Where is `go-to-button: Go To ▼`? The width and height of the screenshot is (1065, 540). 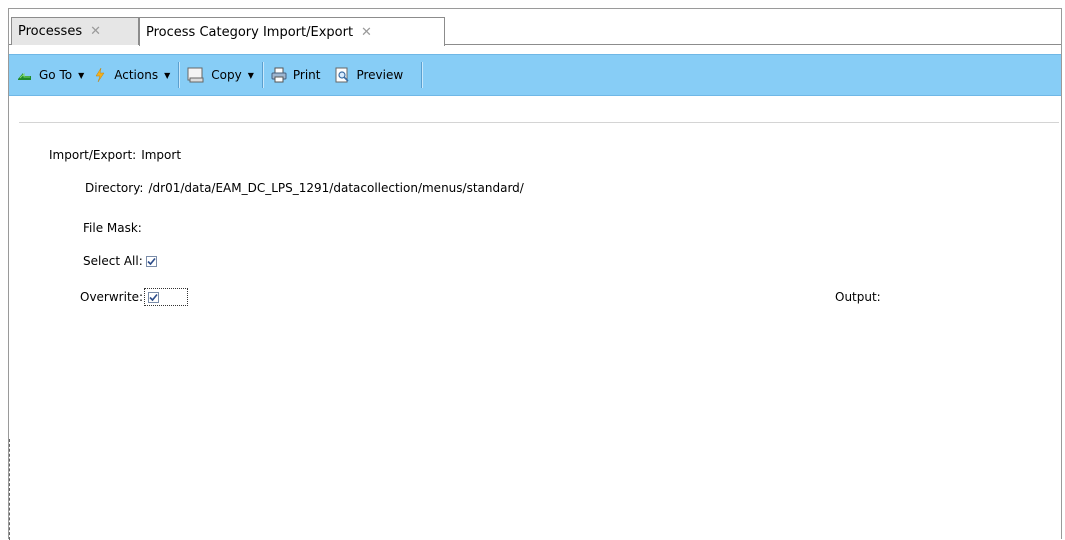 go-to-button: Go To ▼ is located at coordinates (50, 75).